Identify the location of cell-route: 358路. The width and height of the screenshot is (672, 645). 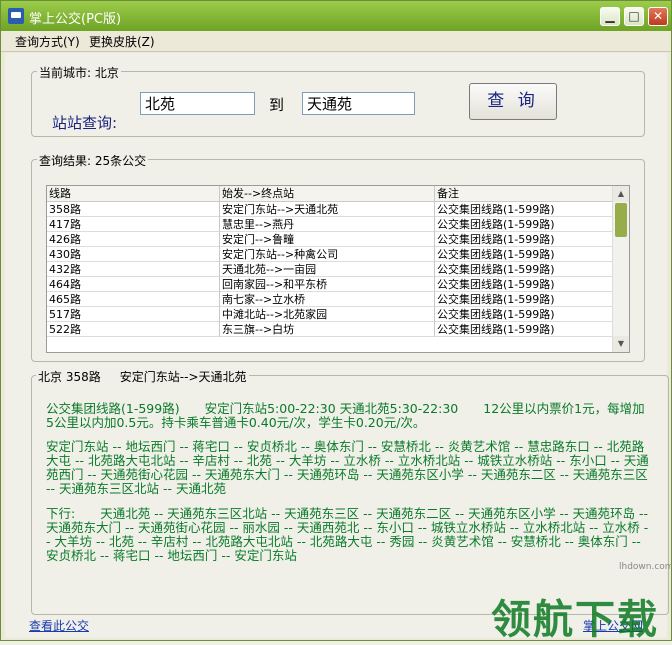
(133, 209).